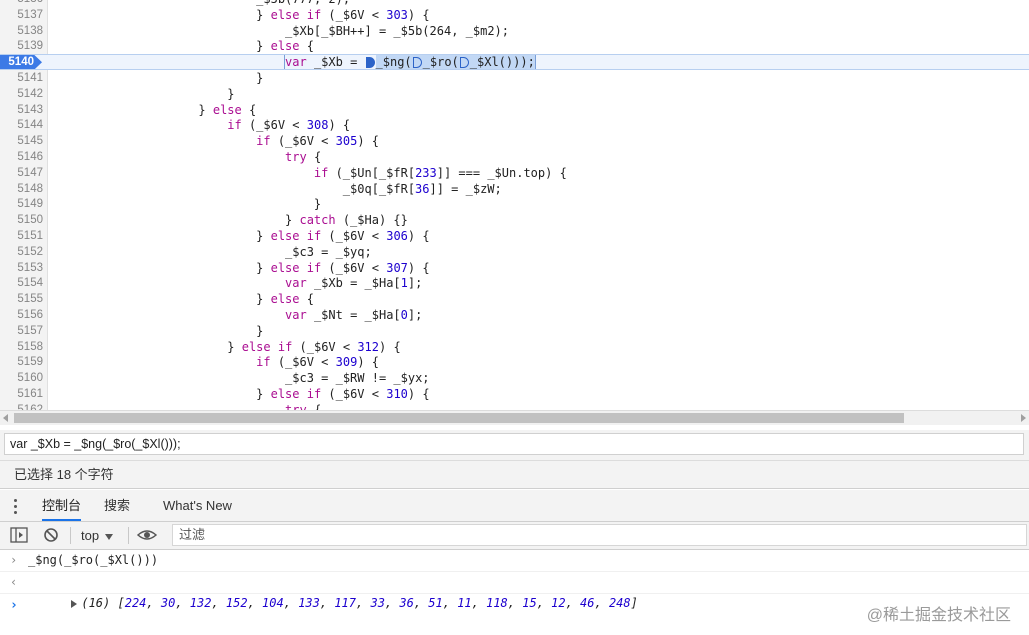 This screenshot has width=1029, height=635. I want to click on filter-input: 过滤, so click(599, 535).